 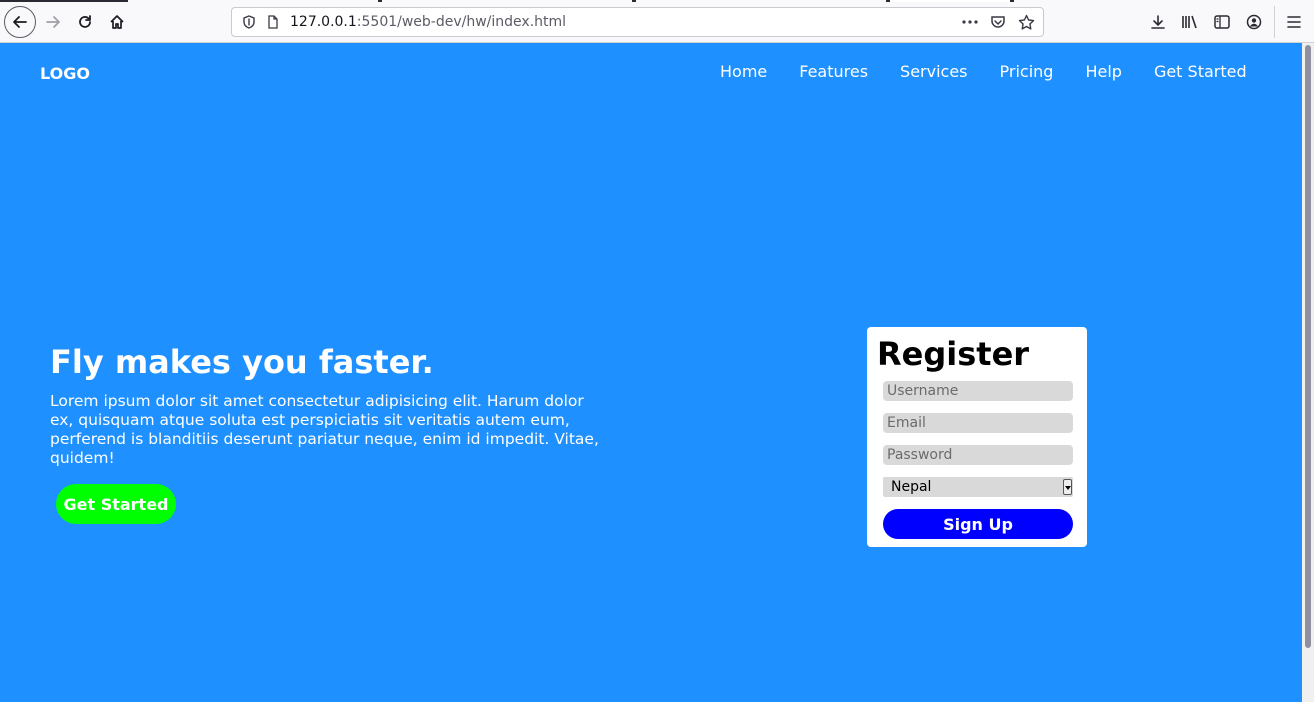 What do you see at coordinates (1200, 71) in the screenshot?
I see `nav-item-get-started: Get Started` at bounding box center [1200, 71].